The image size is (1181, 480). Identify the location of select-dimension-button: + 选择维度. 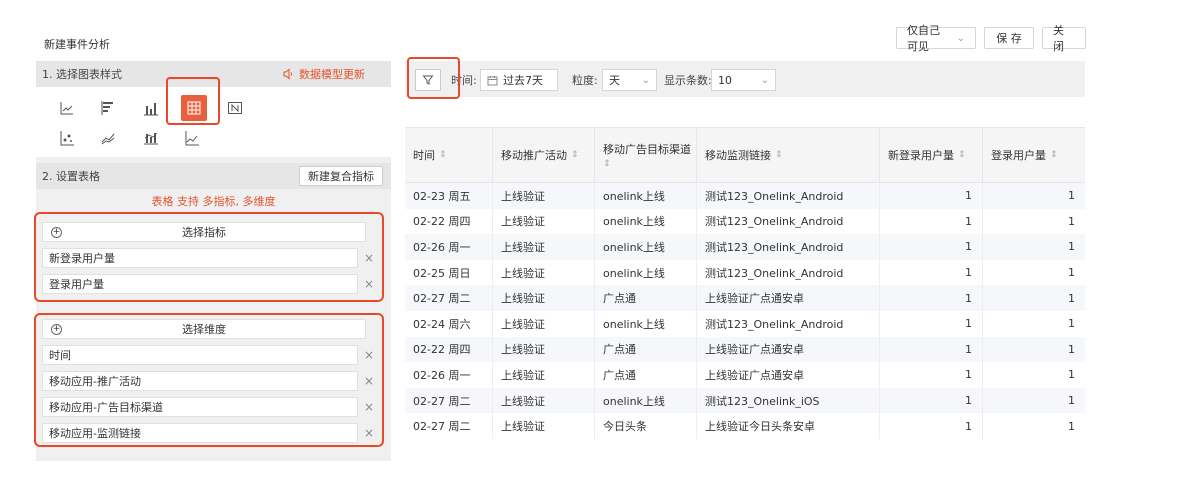
(204, 329).